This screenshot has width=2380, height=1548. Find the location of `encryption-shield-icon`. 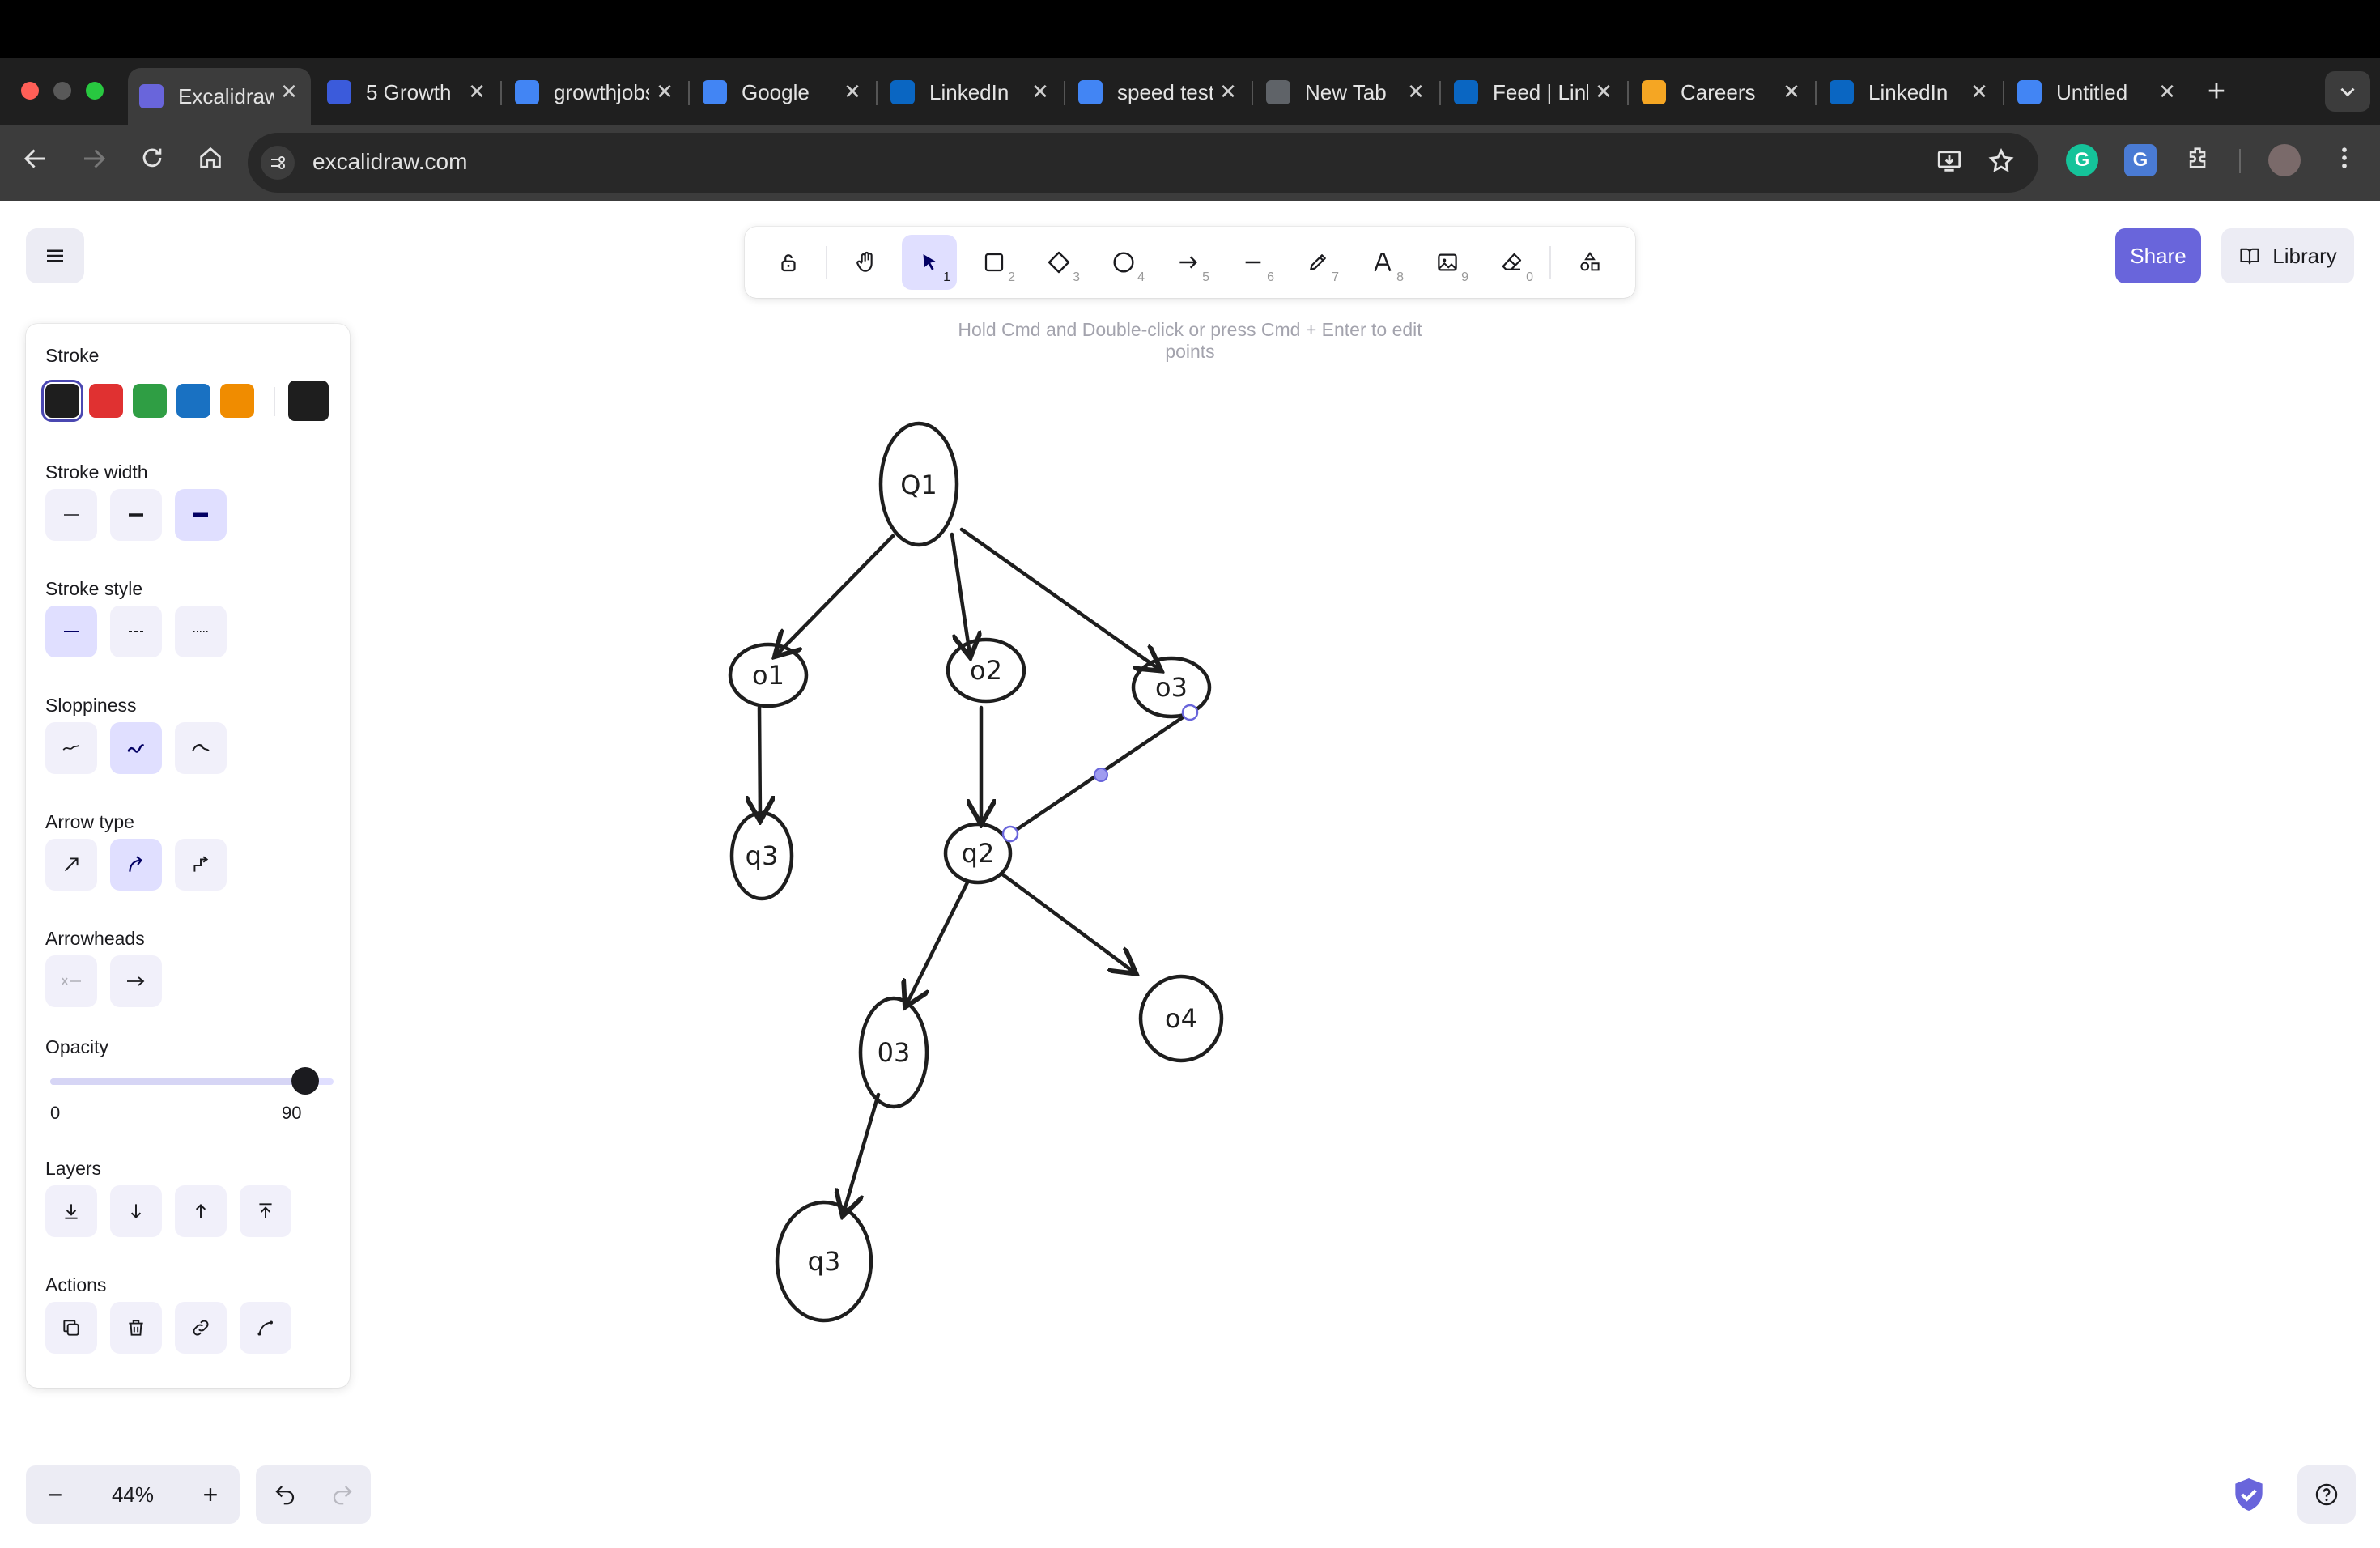

encryption-shield-icon is located at coordinates (2249, 1494).